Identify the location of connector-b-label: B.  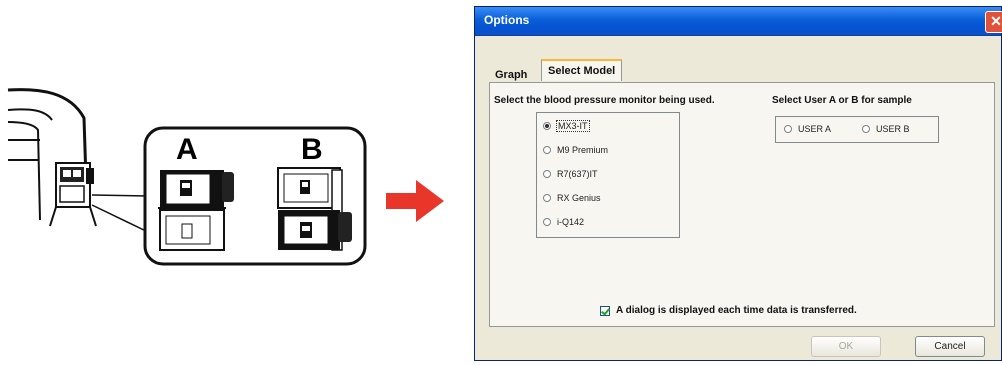
(312, 149).